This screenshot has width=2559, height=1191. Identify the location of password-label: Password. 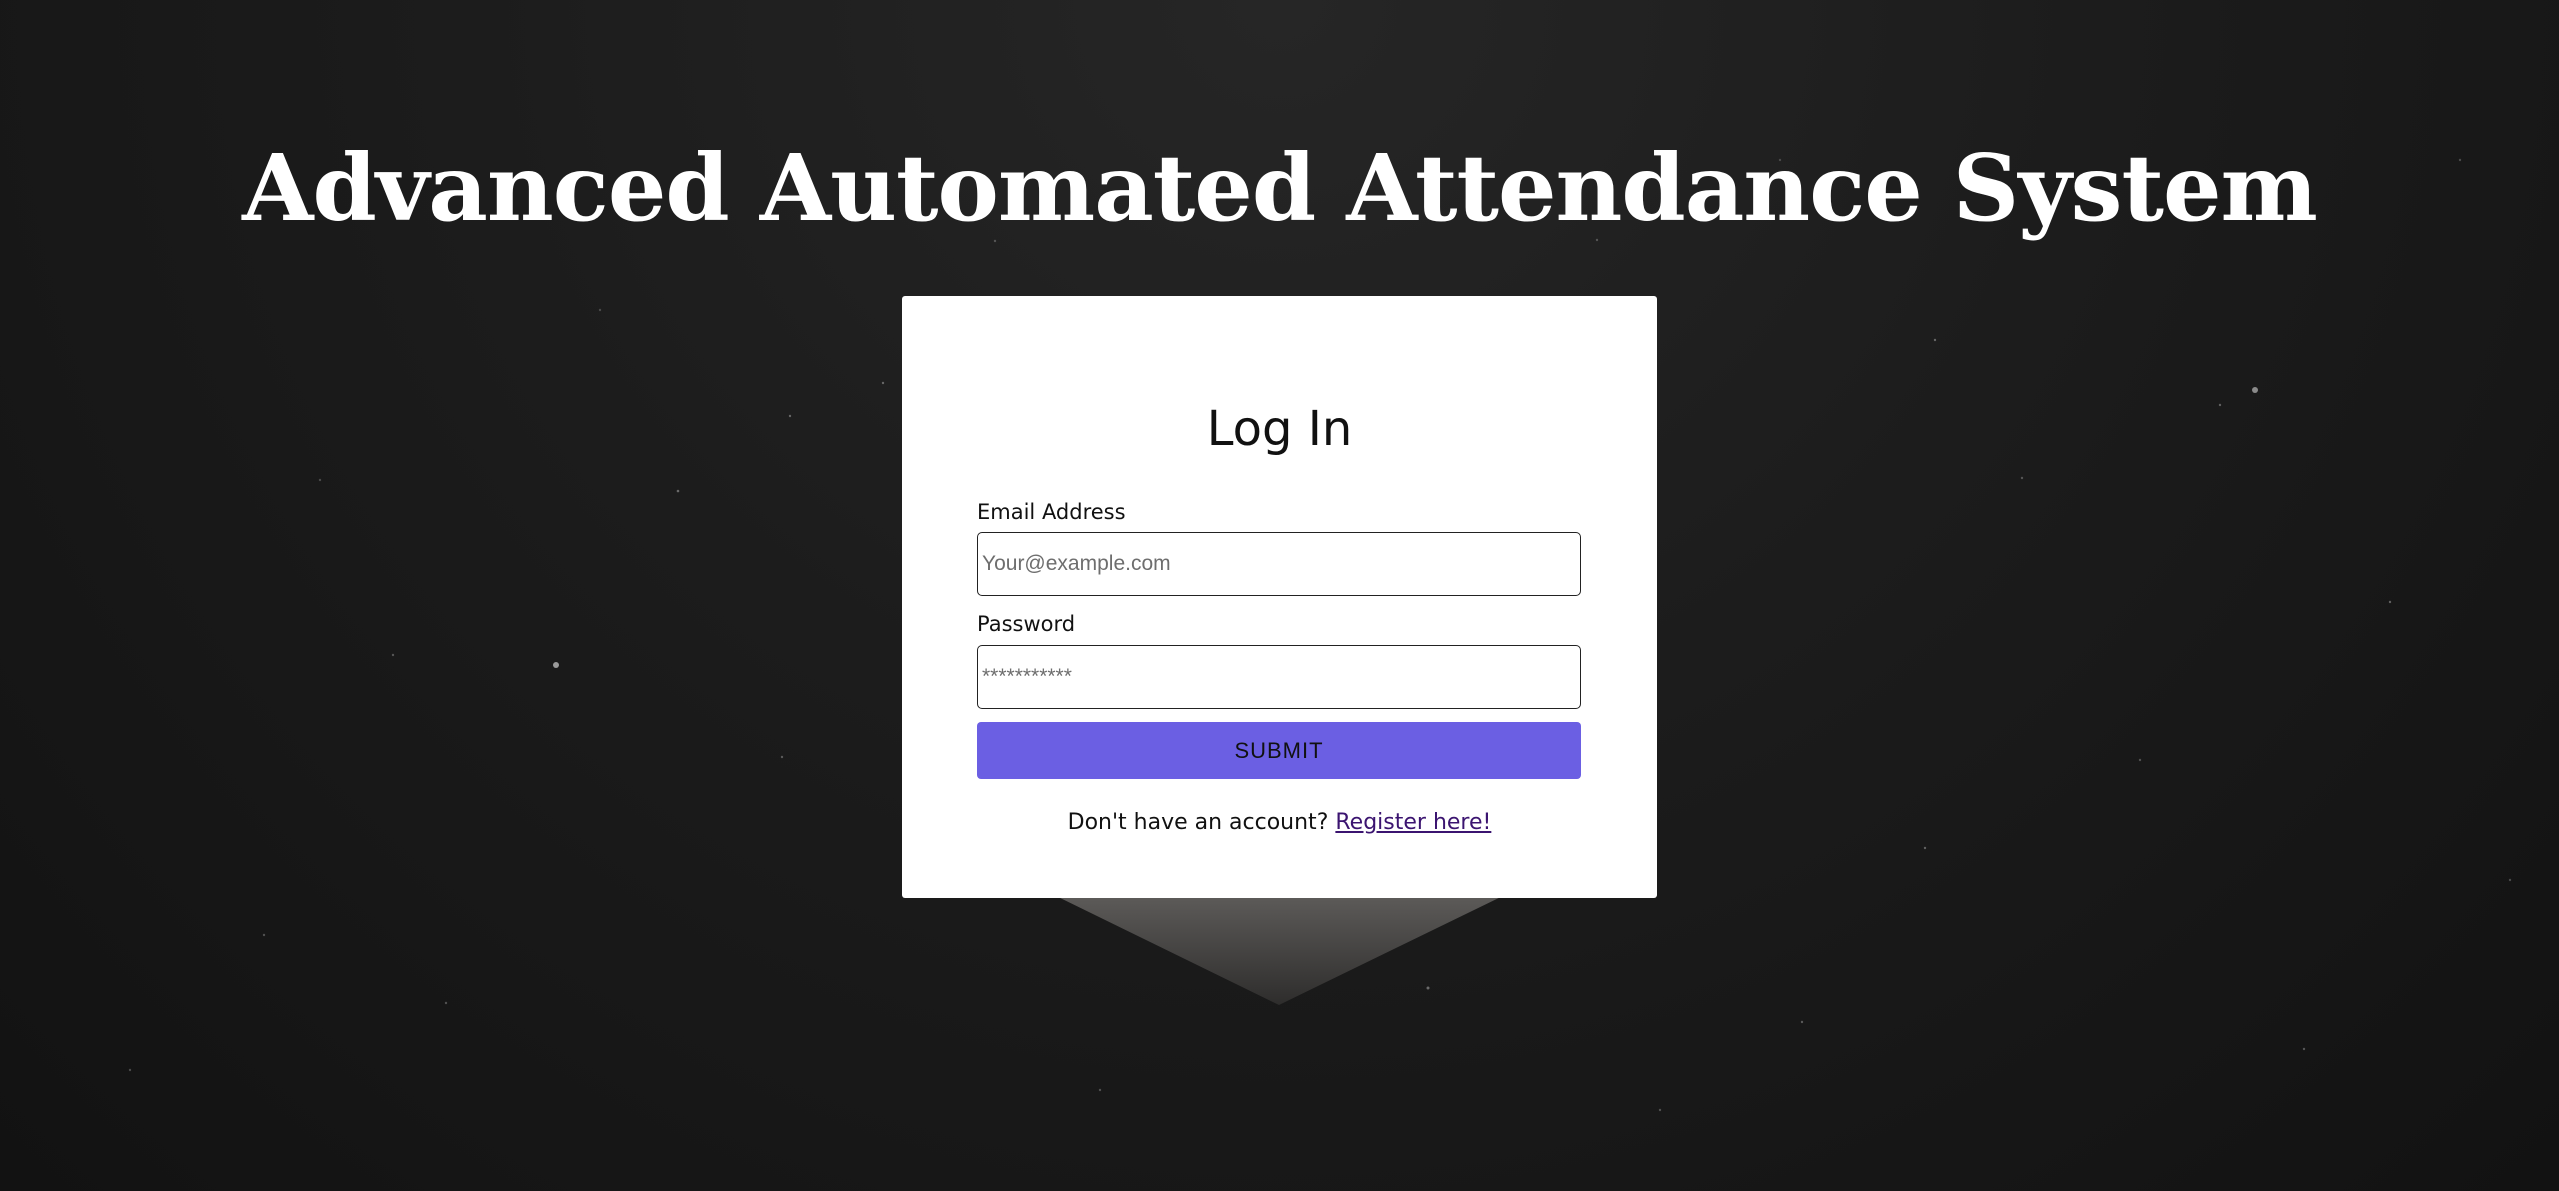
(1026, 624).